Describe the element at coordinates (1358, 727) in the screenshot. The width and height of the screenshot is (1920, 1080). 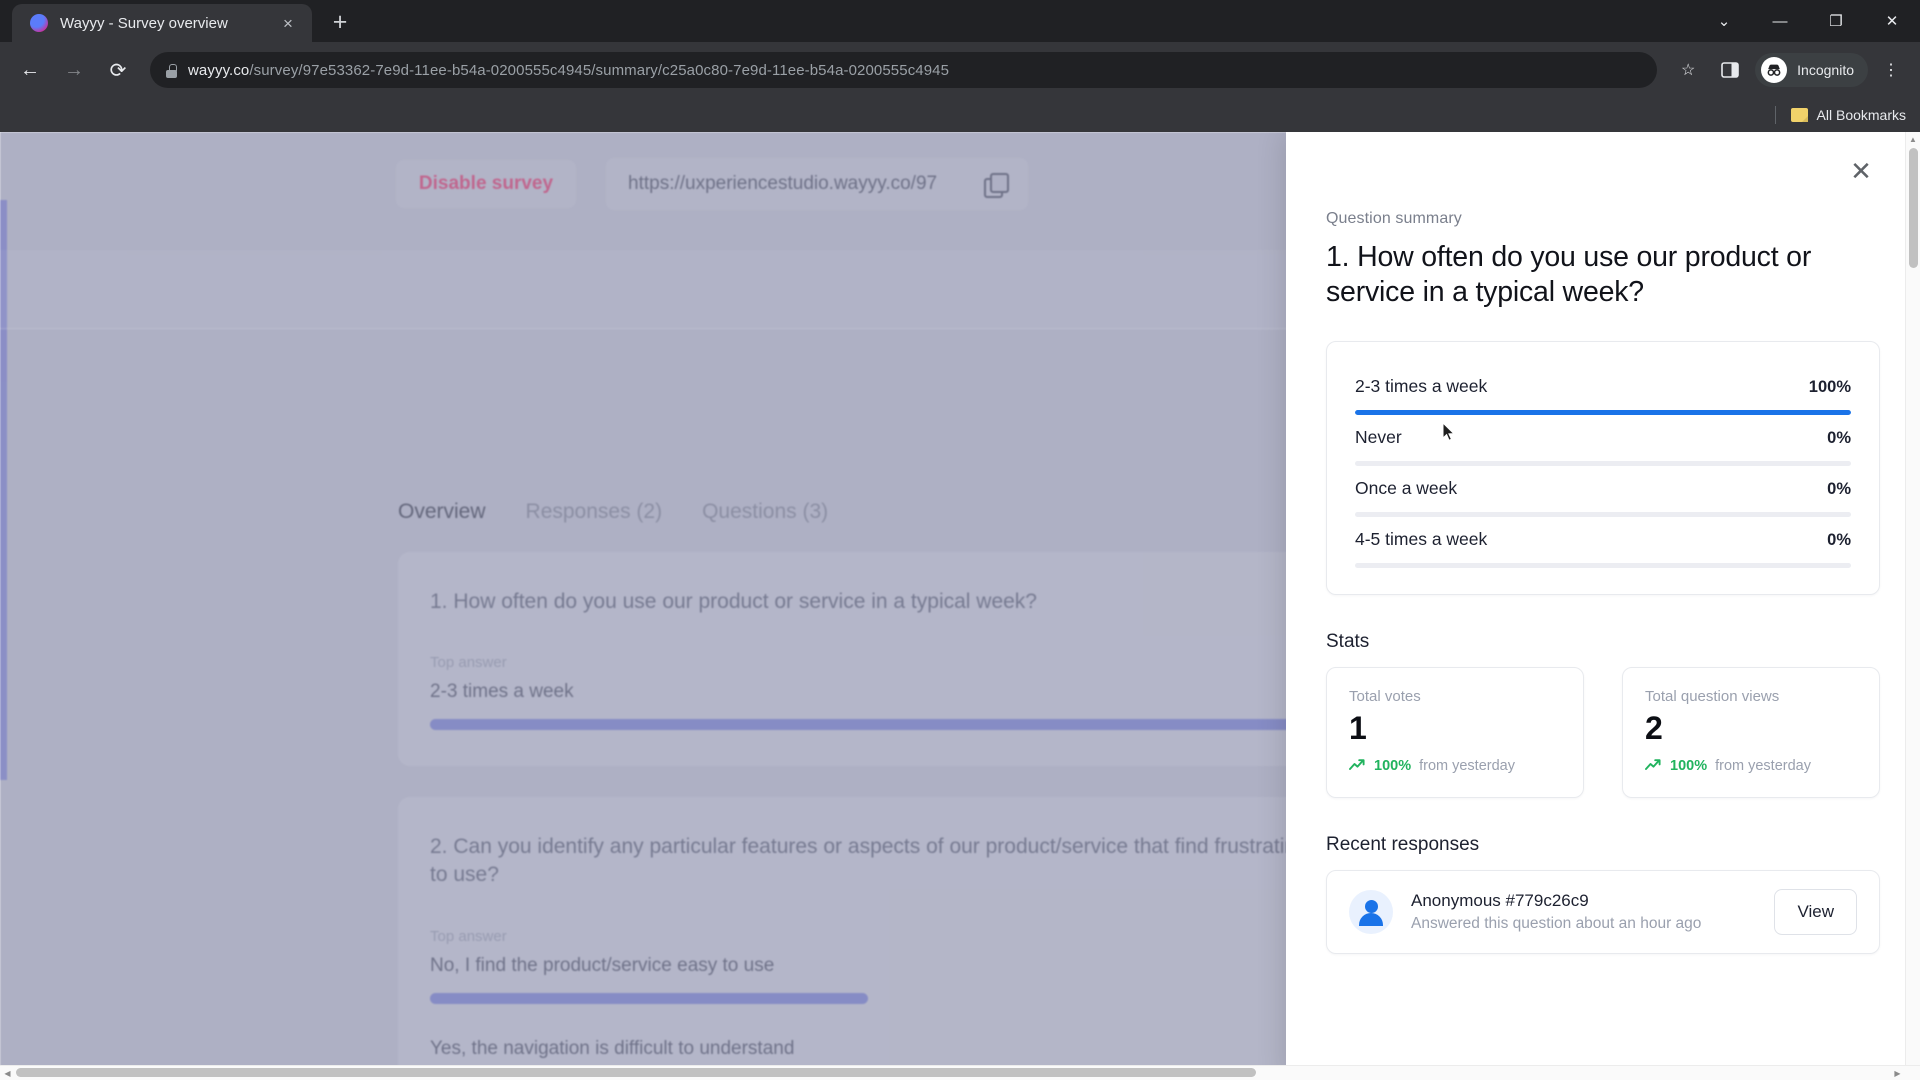
I see `stat-value: 1` at that location.